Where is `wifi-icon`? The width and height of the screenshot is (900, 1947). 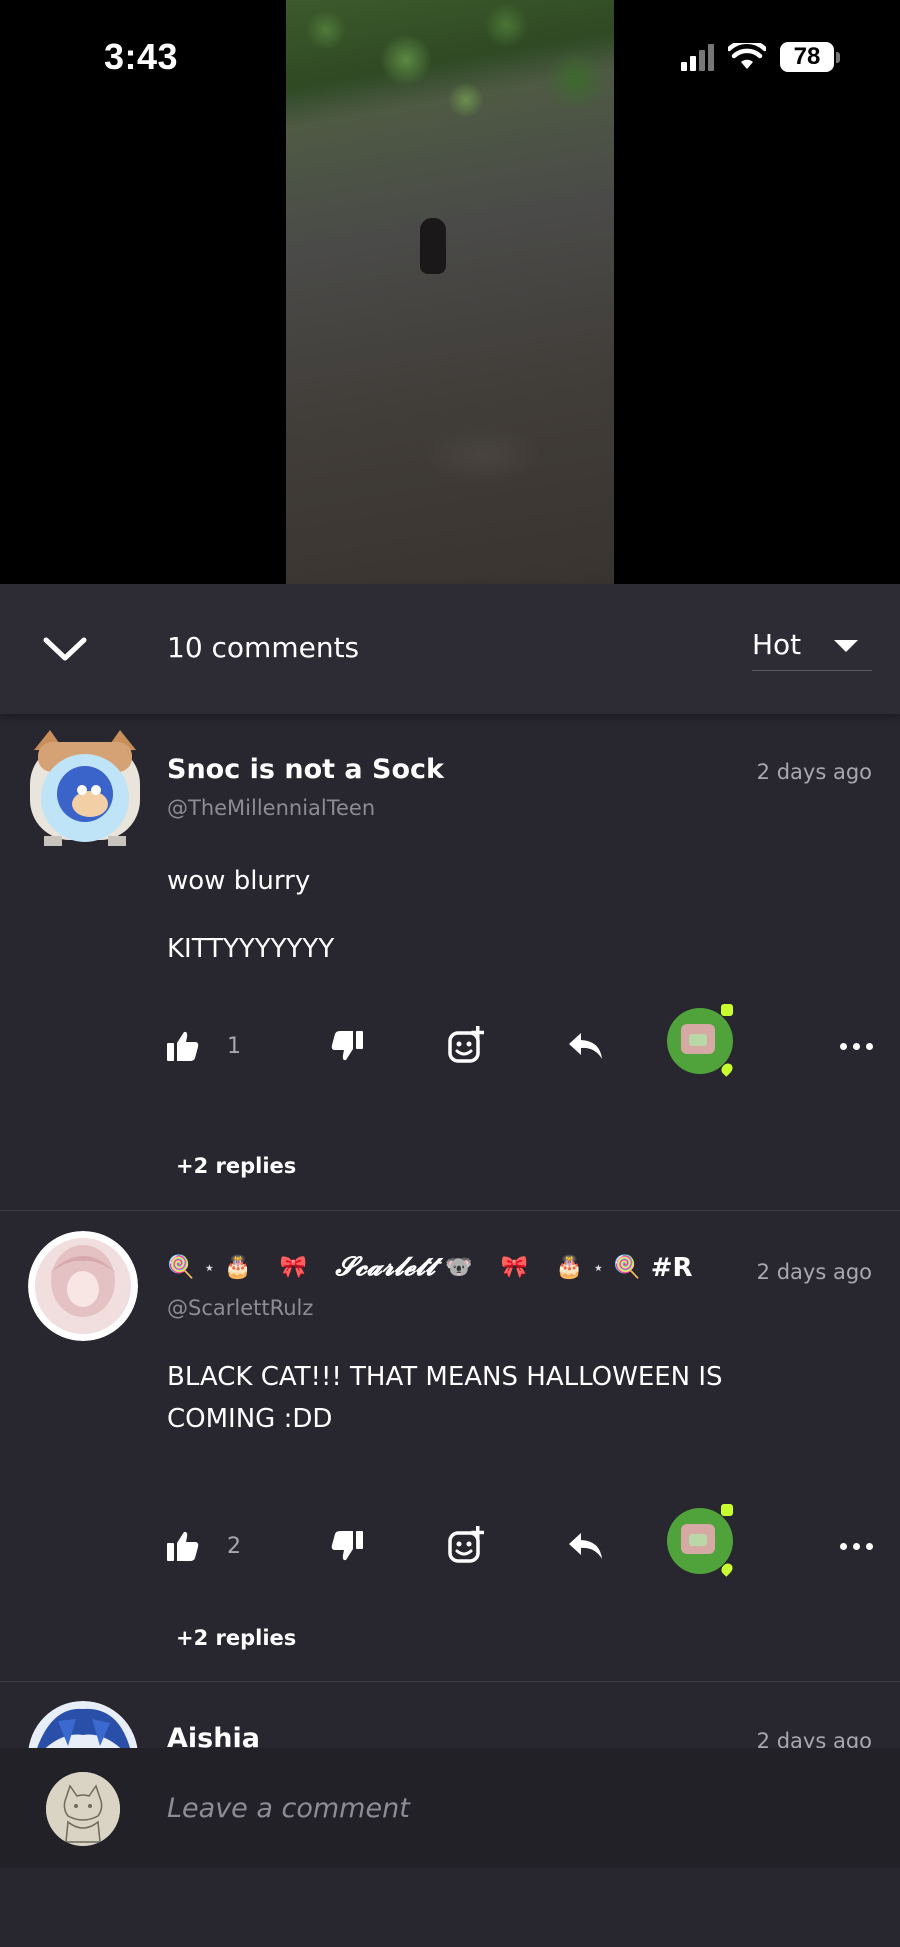 wifi-icon is located at coordinates (747, 56).